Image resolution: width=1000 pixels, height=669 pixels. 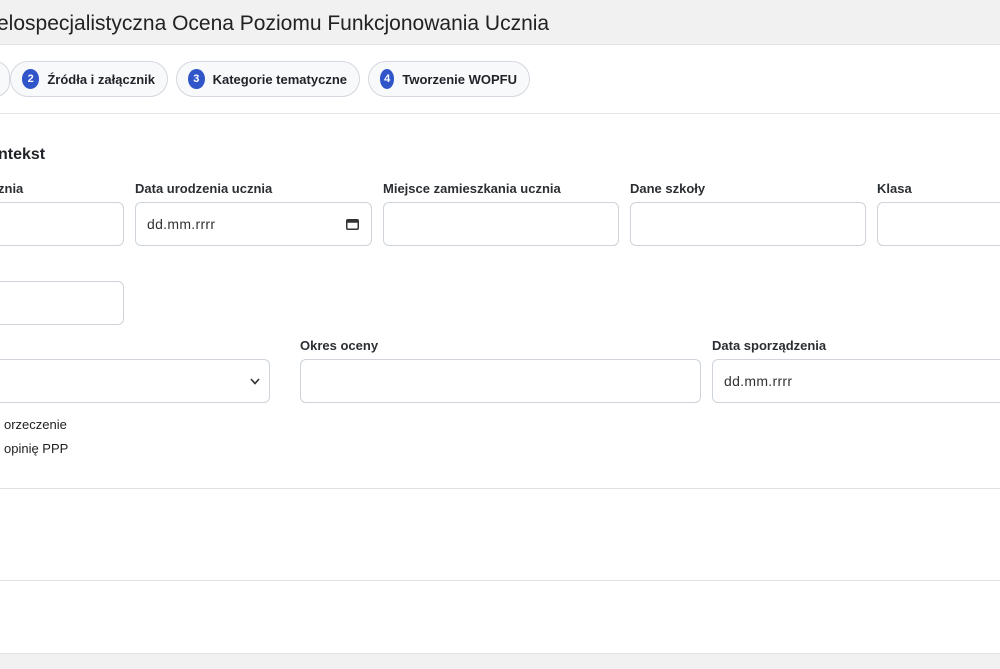 What do you see at coordinates (35, 424) in the screenshot?
I see `checkbox-orzeczenie-label: orzeczenie` at bounding box center [35, 424].